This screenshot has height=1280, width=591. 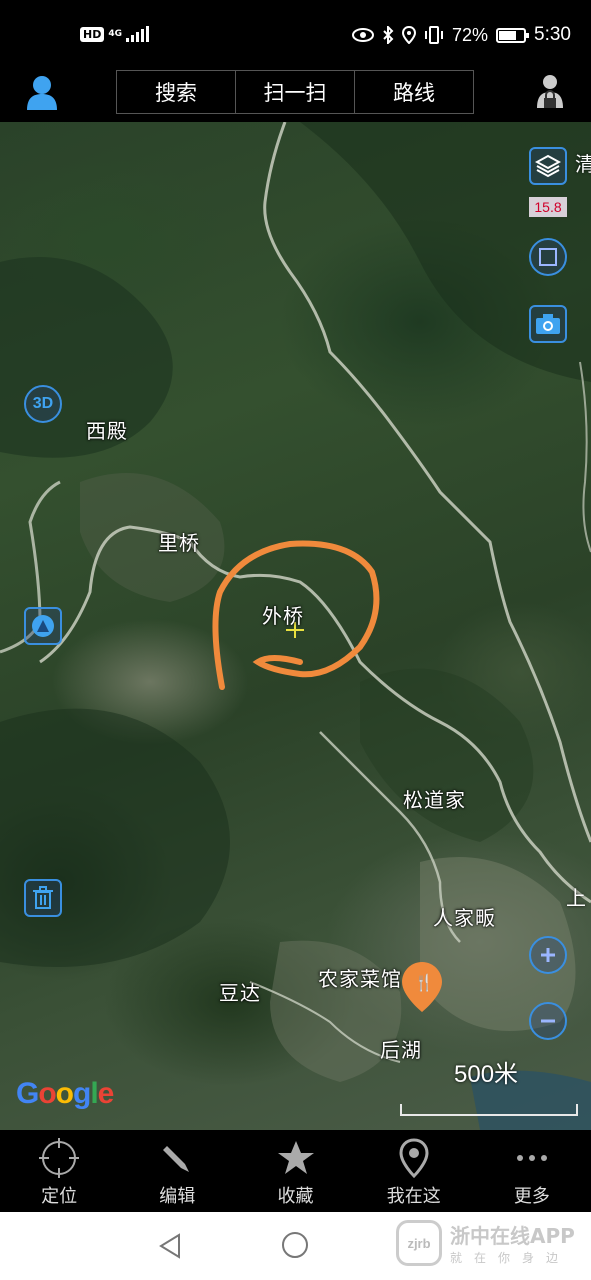 I want to click on main-tabs: 搜索 扫一扫 路线, so click(x=295, y=92).